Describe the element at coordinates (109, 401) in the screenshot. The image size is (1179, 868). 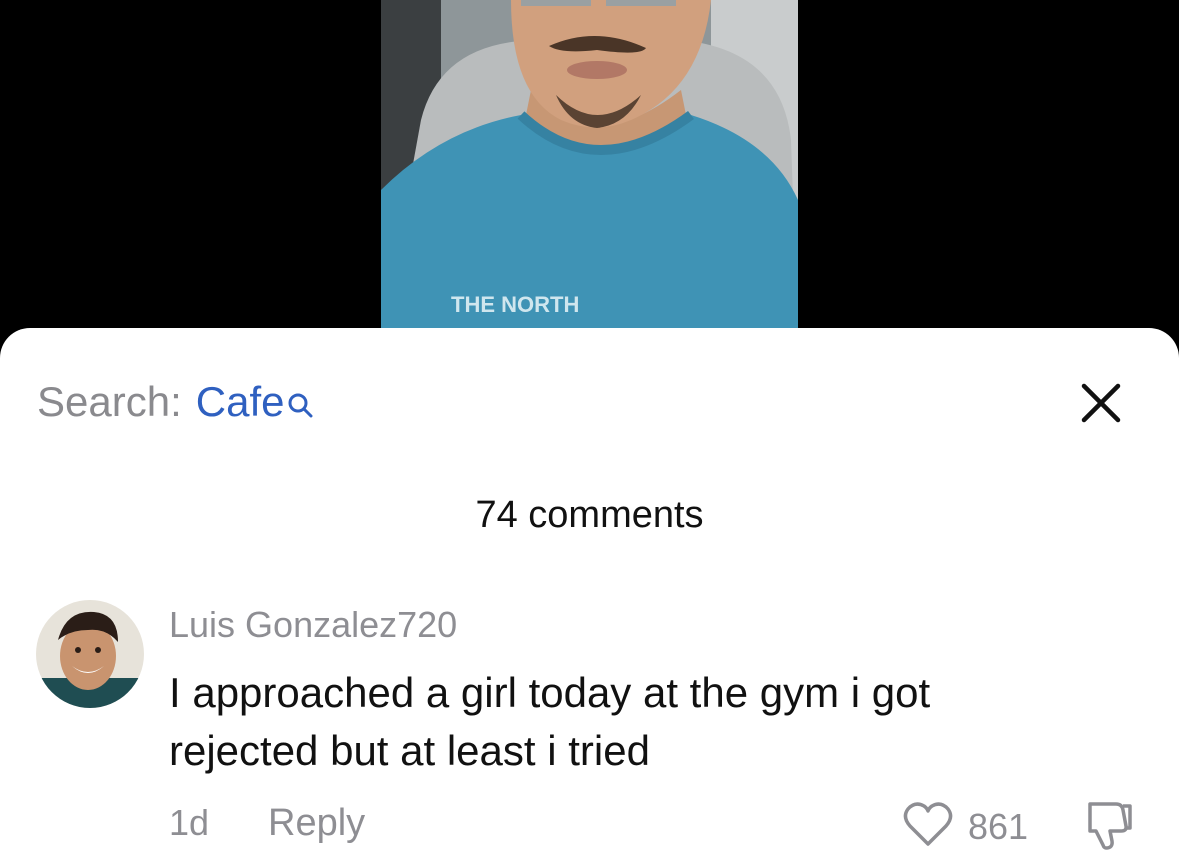
I see `search-prefix-label: Search:` at that location.